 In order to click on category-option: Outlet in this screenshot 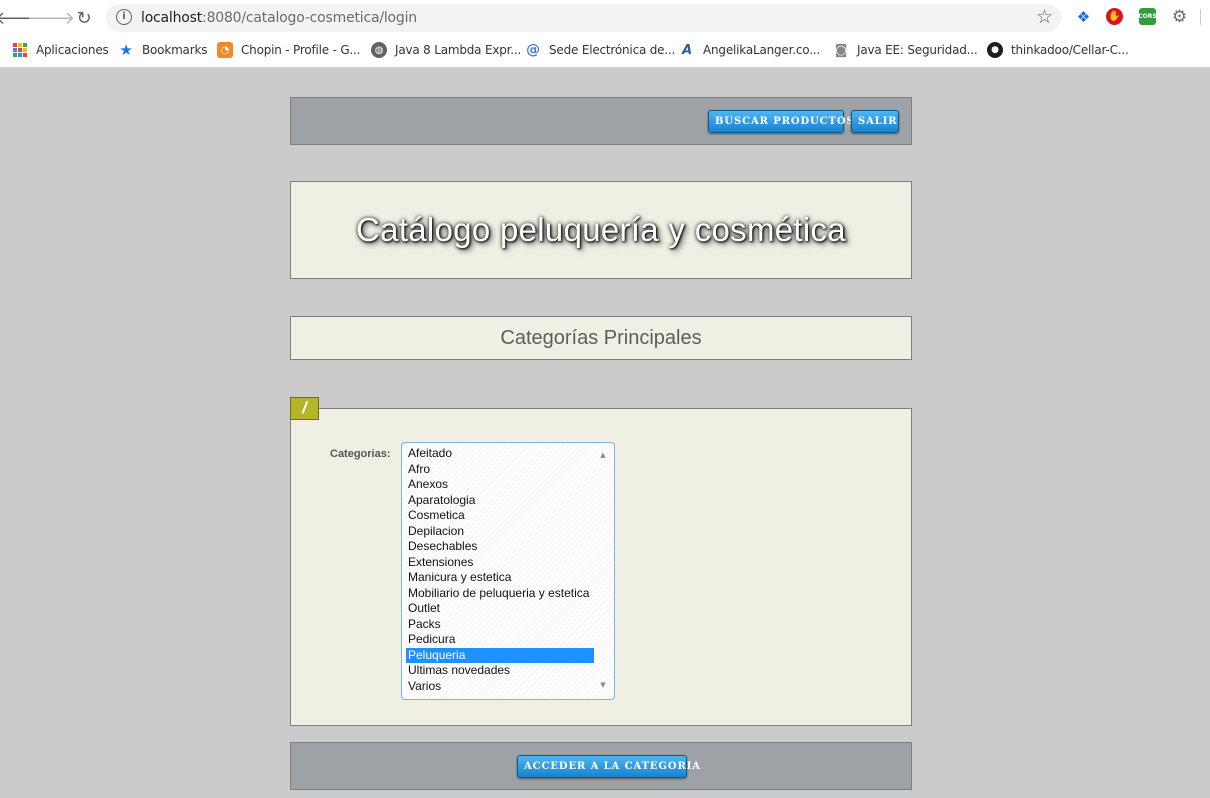, I will do `click(500, 609)`.